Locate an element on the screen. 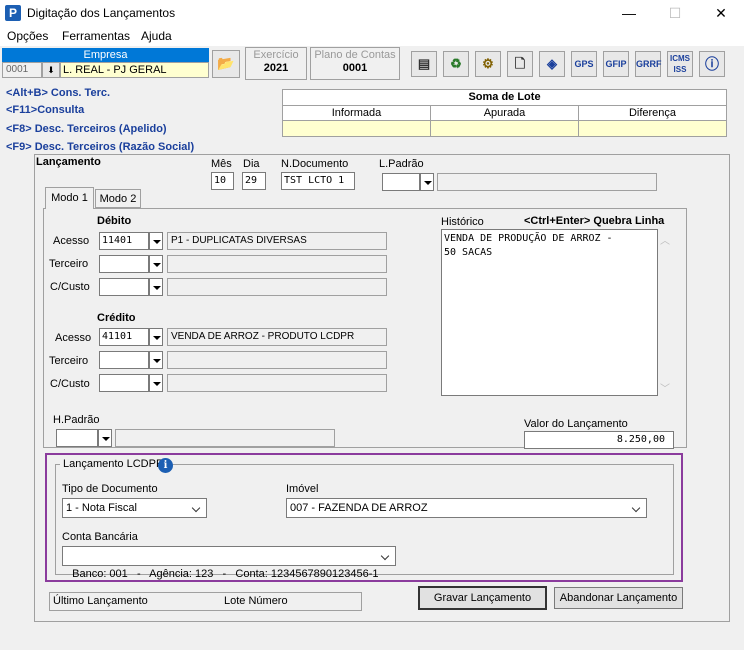  settings-doc-icon: ⚙ is located at coordinates (488, 64).